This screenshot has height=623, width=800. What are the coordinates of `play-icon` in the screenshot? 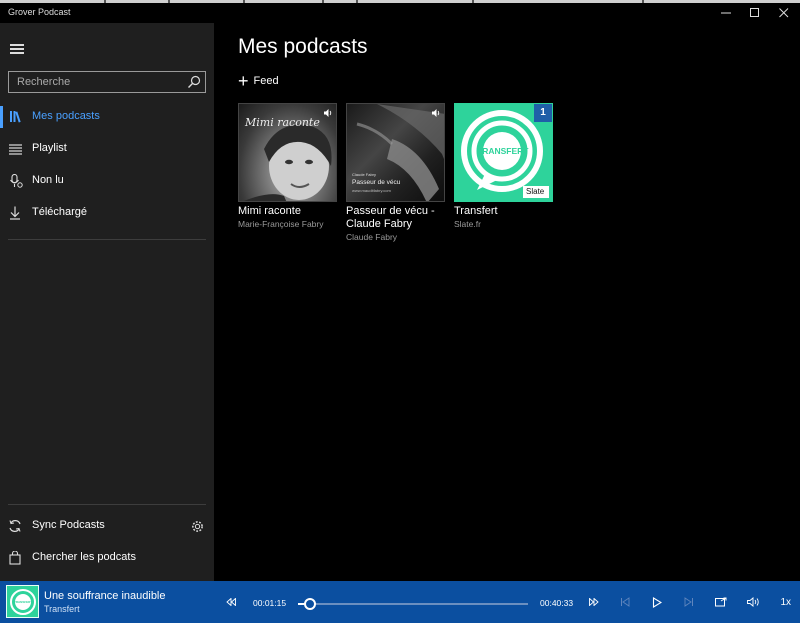 It's located at (657, 602).